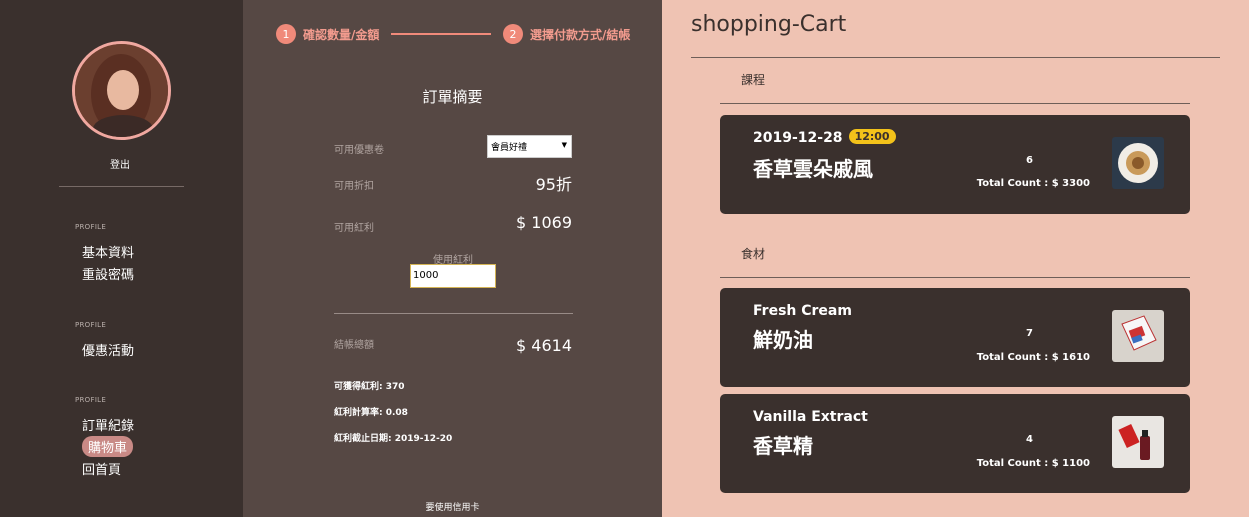 The width and height of the screenshot is (1249, 517). I want to click on bonus-expiry-text: 紅利截止日期: 2019-12-20, so click(393, 439).